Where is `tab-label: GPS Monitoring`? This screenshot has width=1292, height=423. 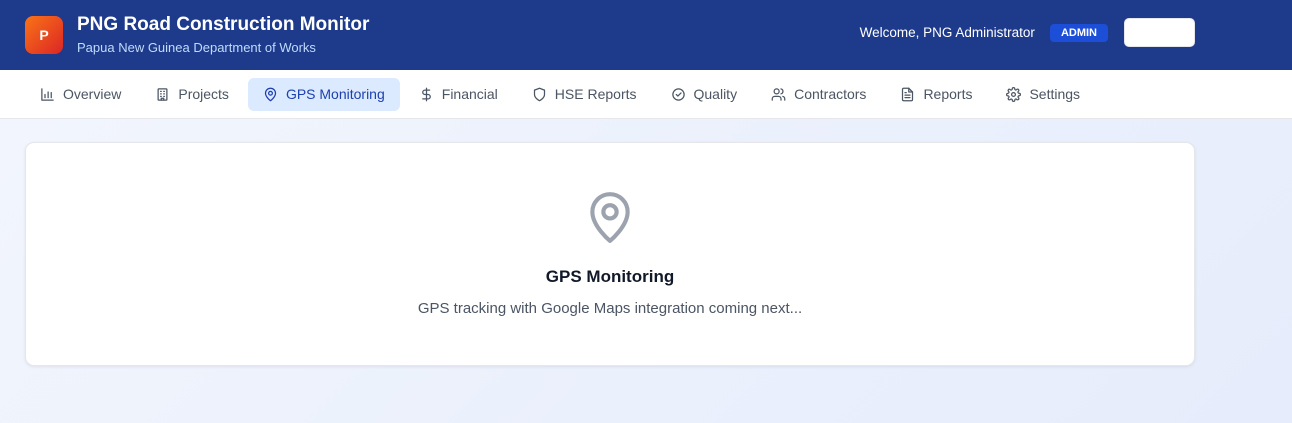 tab-label: GPS Monitoring is located at coordinates (335, 94).